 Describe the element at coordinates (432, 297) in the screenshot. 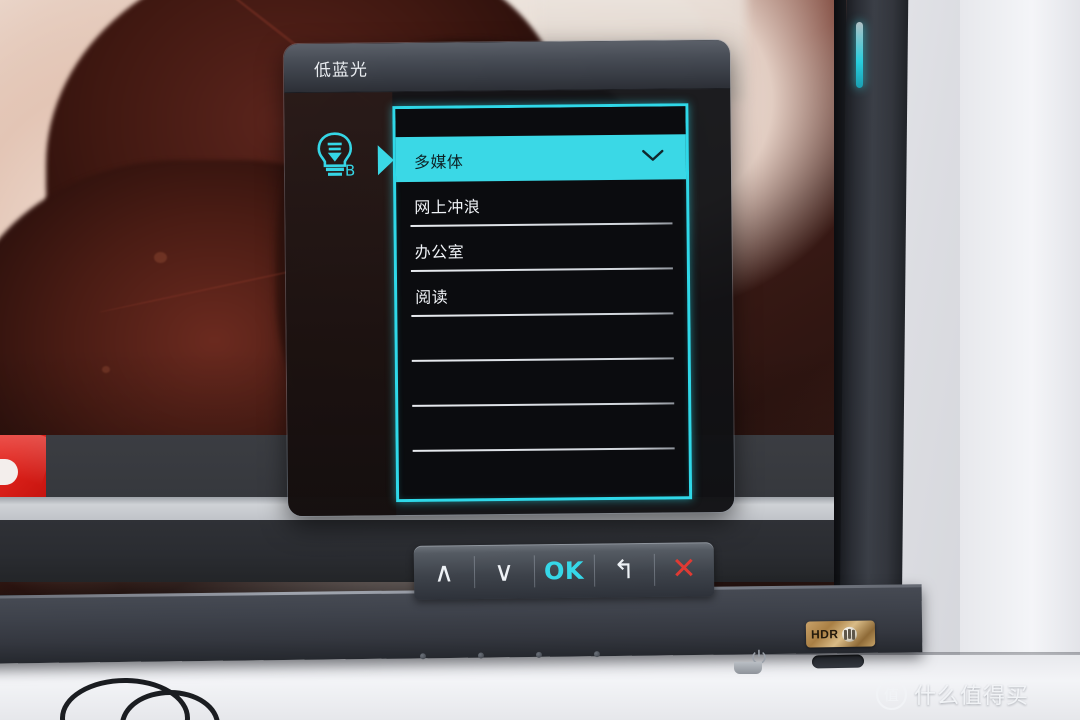

I see `osd-option-label: 阅读` at that location.